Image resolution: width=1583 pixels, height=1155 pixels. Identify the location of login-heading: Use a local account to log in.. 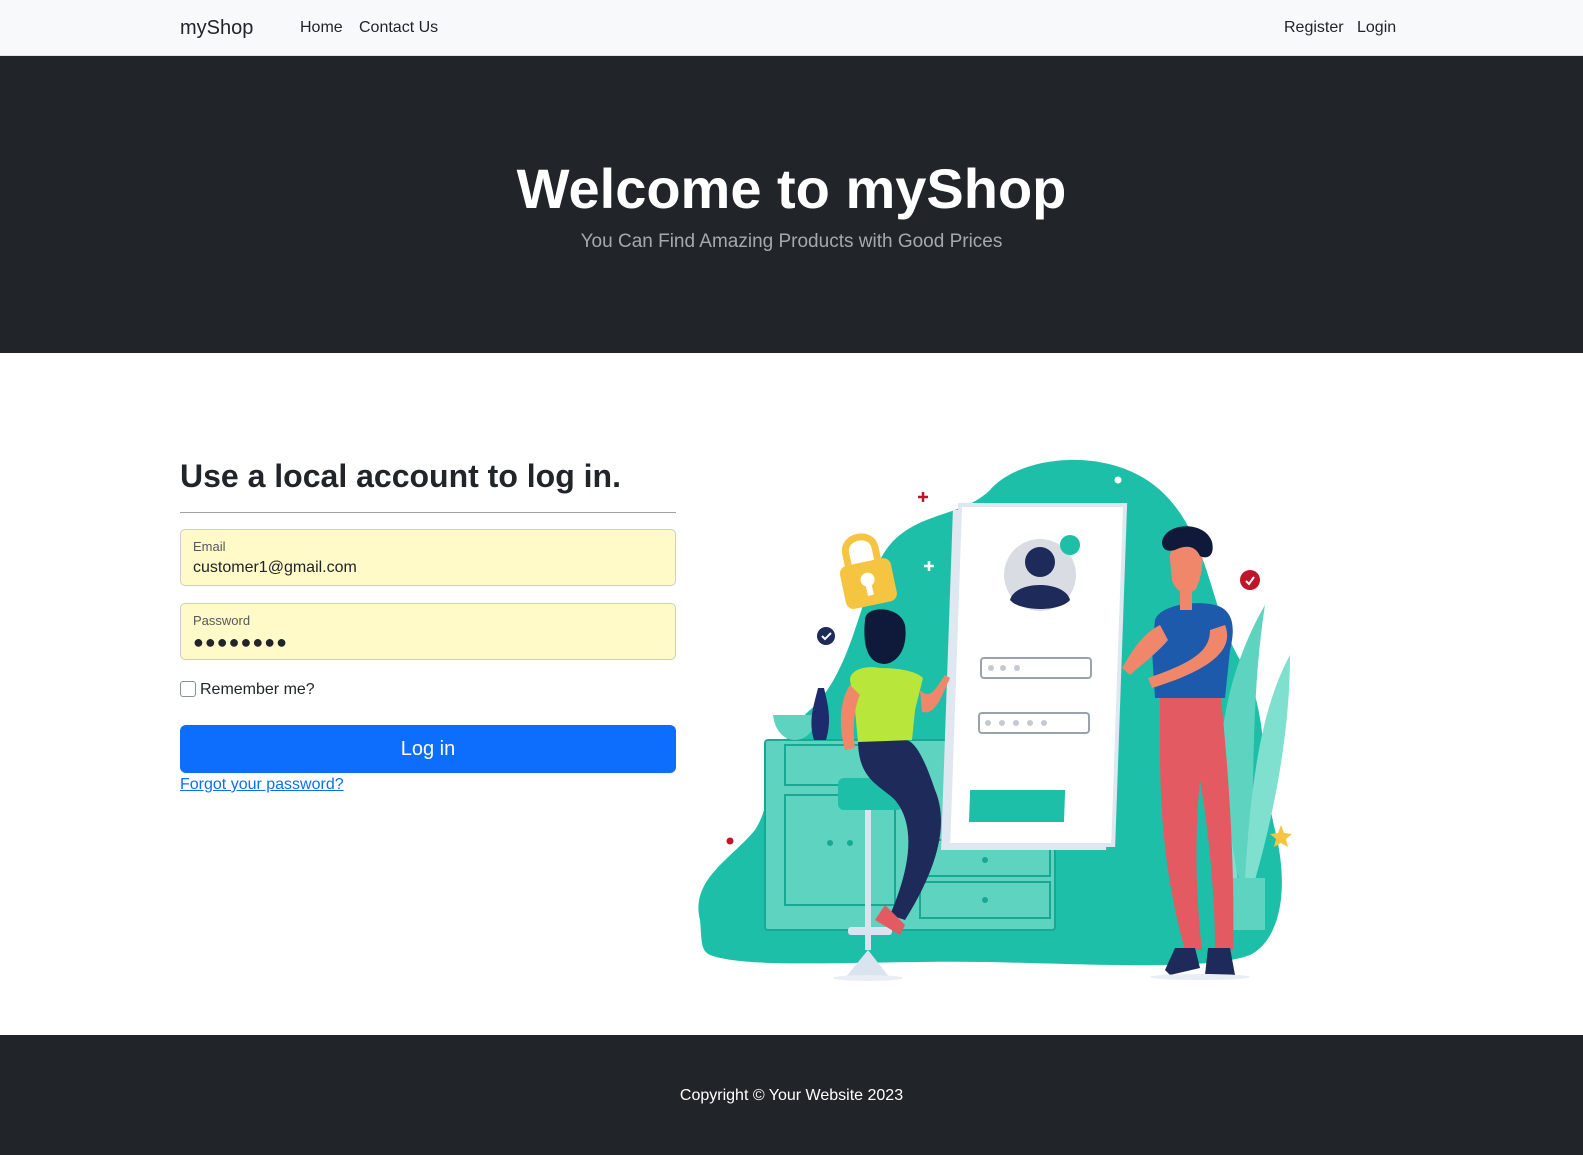
(400, 476).